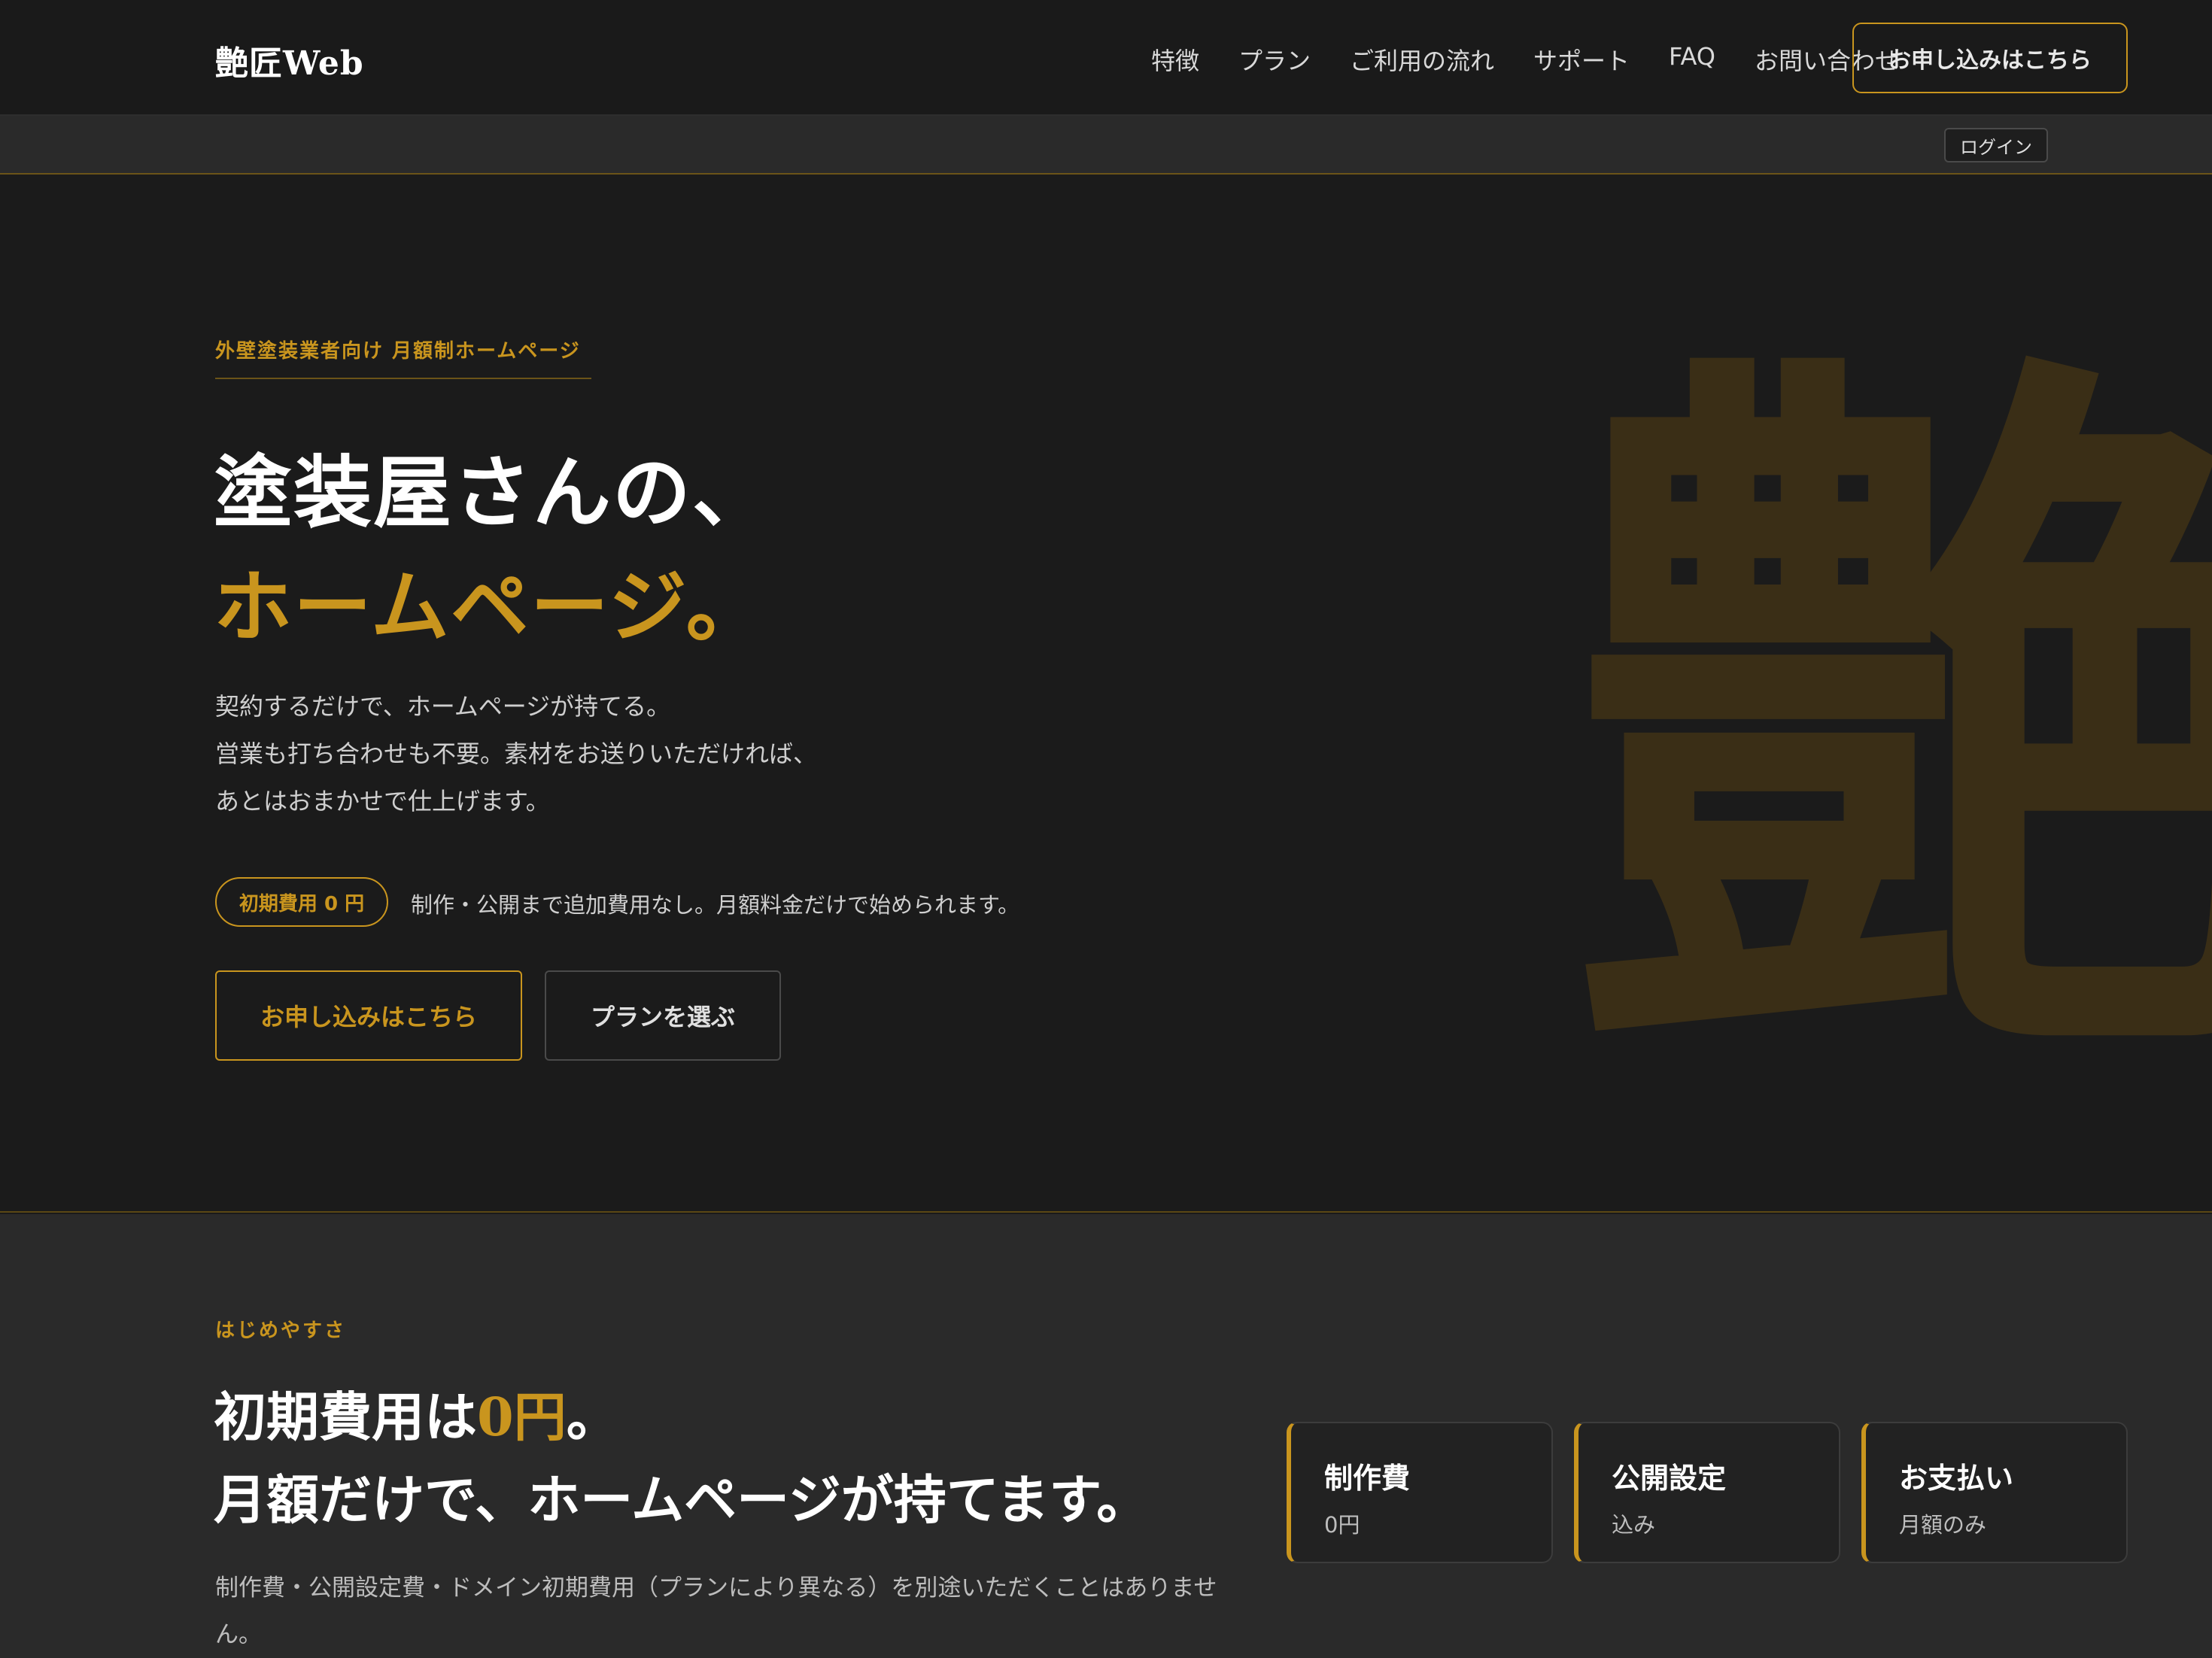 The image size is (2212, 1658). Describe the element at coordinates (715, 905) in the screenshot. I see `initial-cost-note: 制作・公開まで追加費用なし。月額料金だけで始められます。` at that location.